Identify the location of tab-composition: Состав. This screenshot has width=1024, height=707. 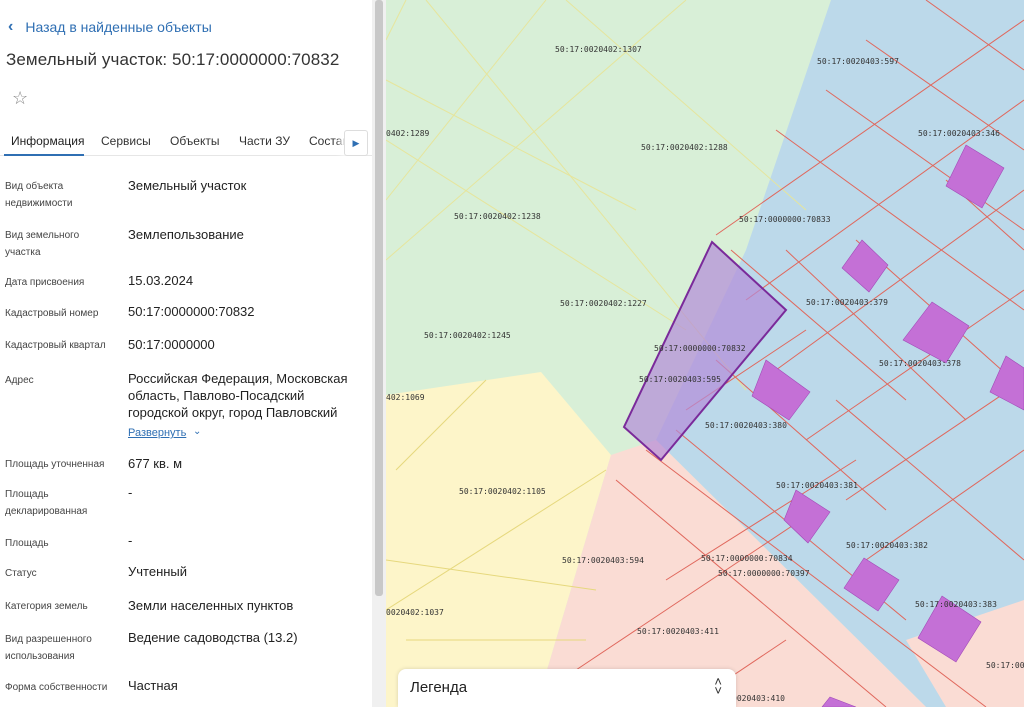
(329, 141).